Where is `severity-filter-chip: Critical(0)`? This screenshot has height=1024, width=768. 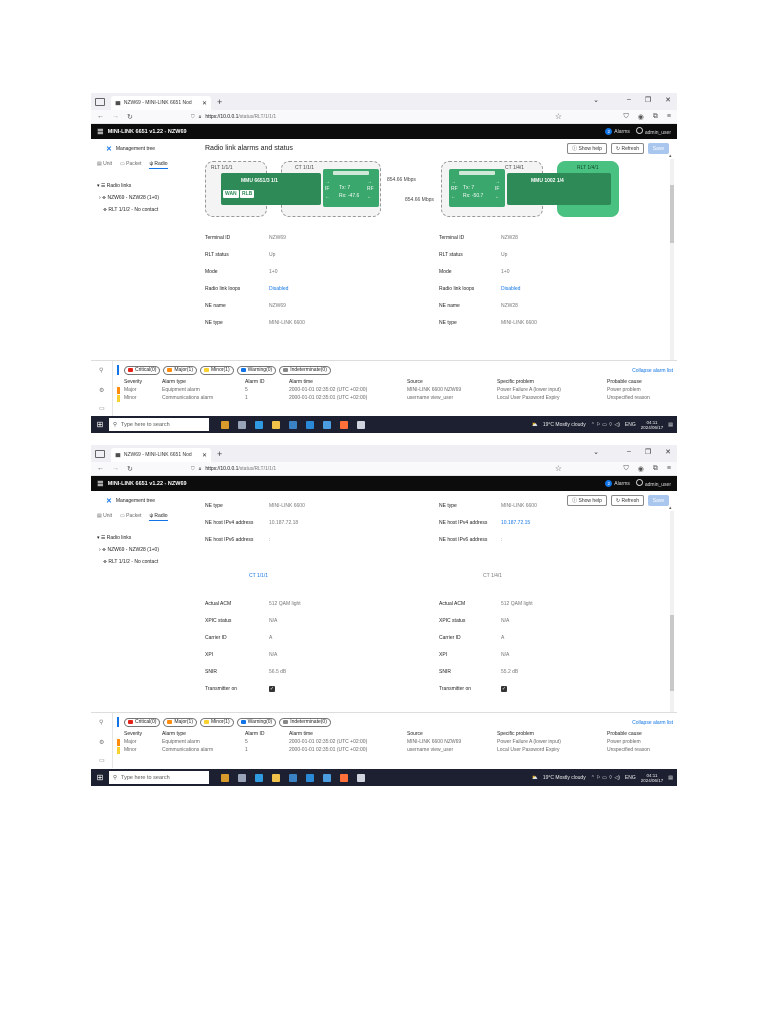 severity-filter-chip: Critical(0) is located at coordinates (142, 722).